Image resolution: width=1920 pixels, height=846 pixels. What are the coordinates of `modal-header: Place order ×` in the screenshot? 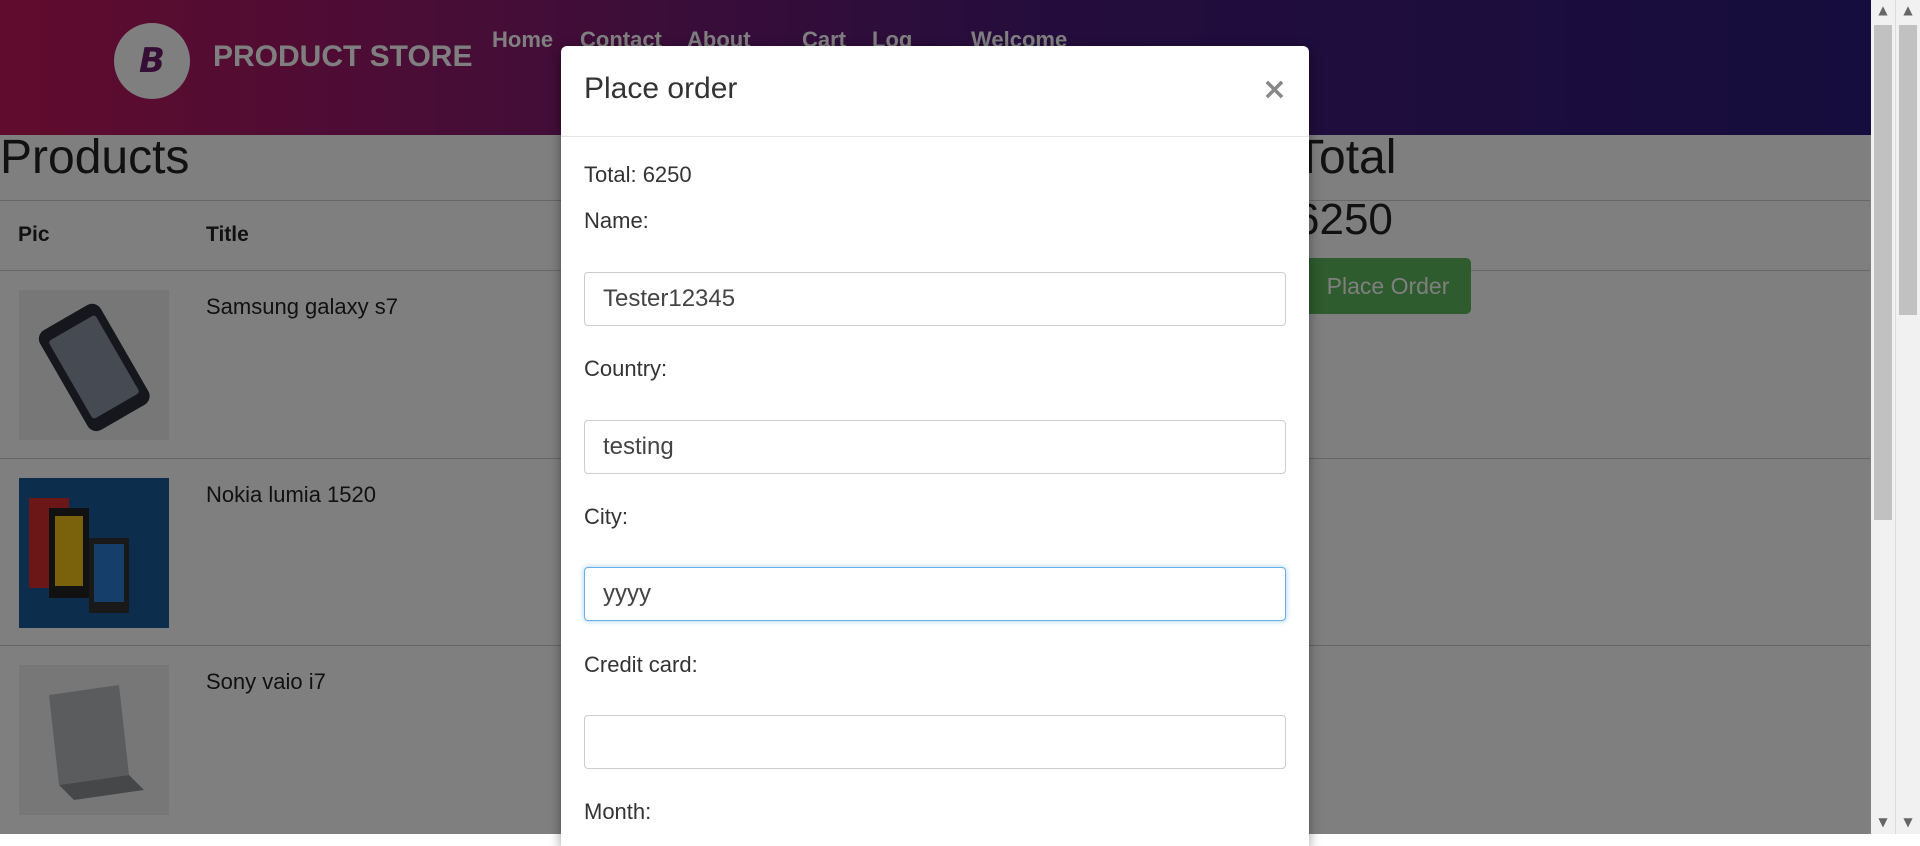 It's located at (935, 91).